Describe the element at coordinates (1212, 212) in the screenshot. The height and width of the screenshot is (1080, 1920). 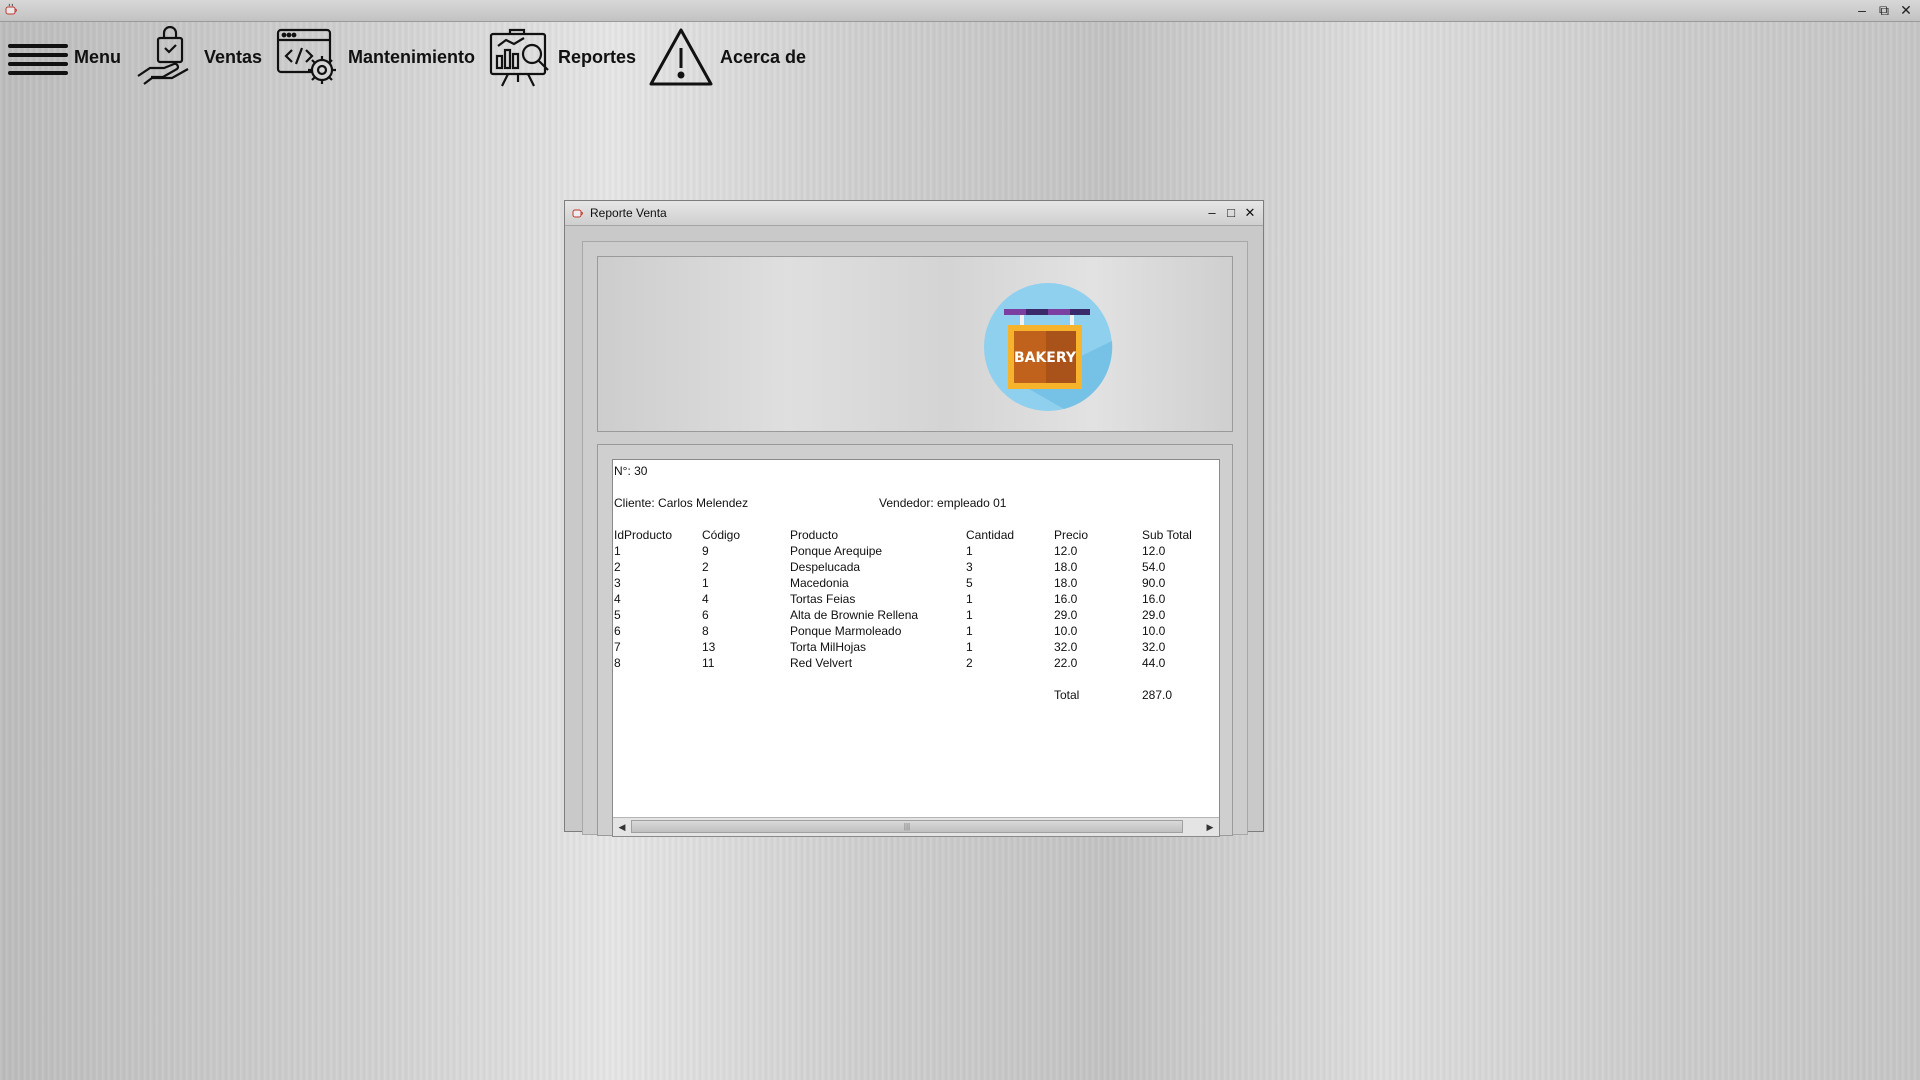
I see `window-minimize-button: –` at that location.